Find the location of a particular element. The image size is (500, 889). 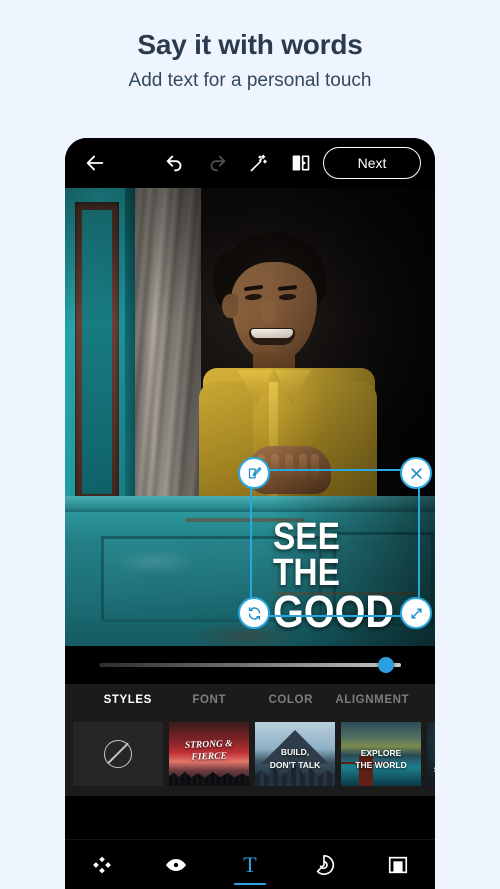

text-t-icon: T is located at coordinates (250, 864).